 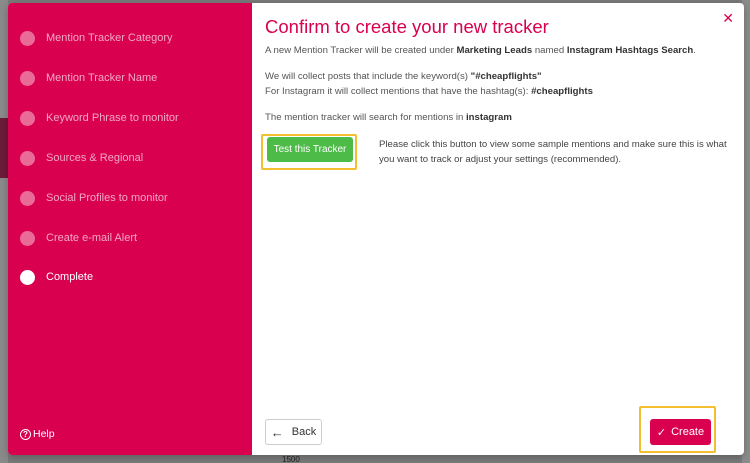 I want to click on test-tracker-button: Test this Tracker, so click(x=310, y=149).